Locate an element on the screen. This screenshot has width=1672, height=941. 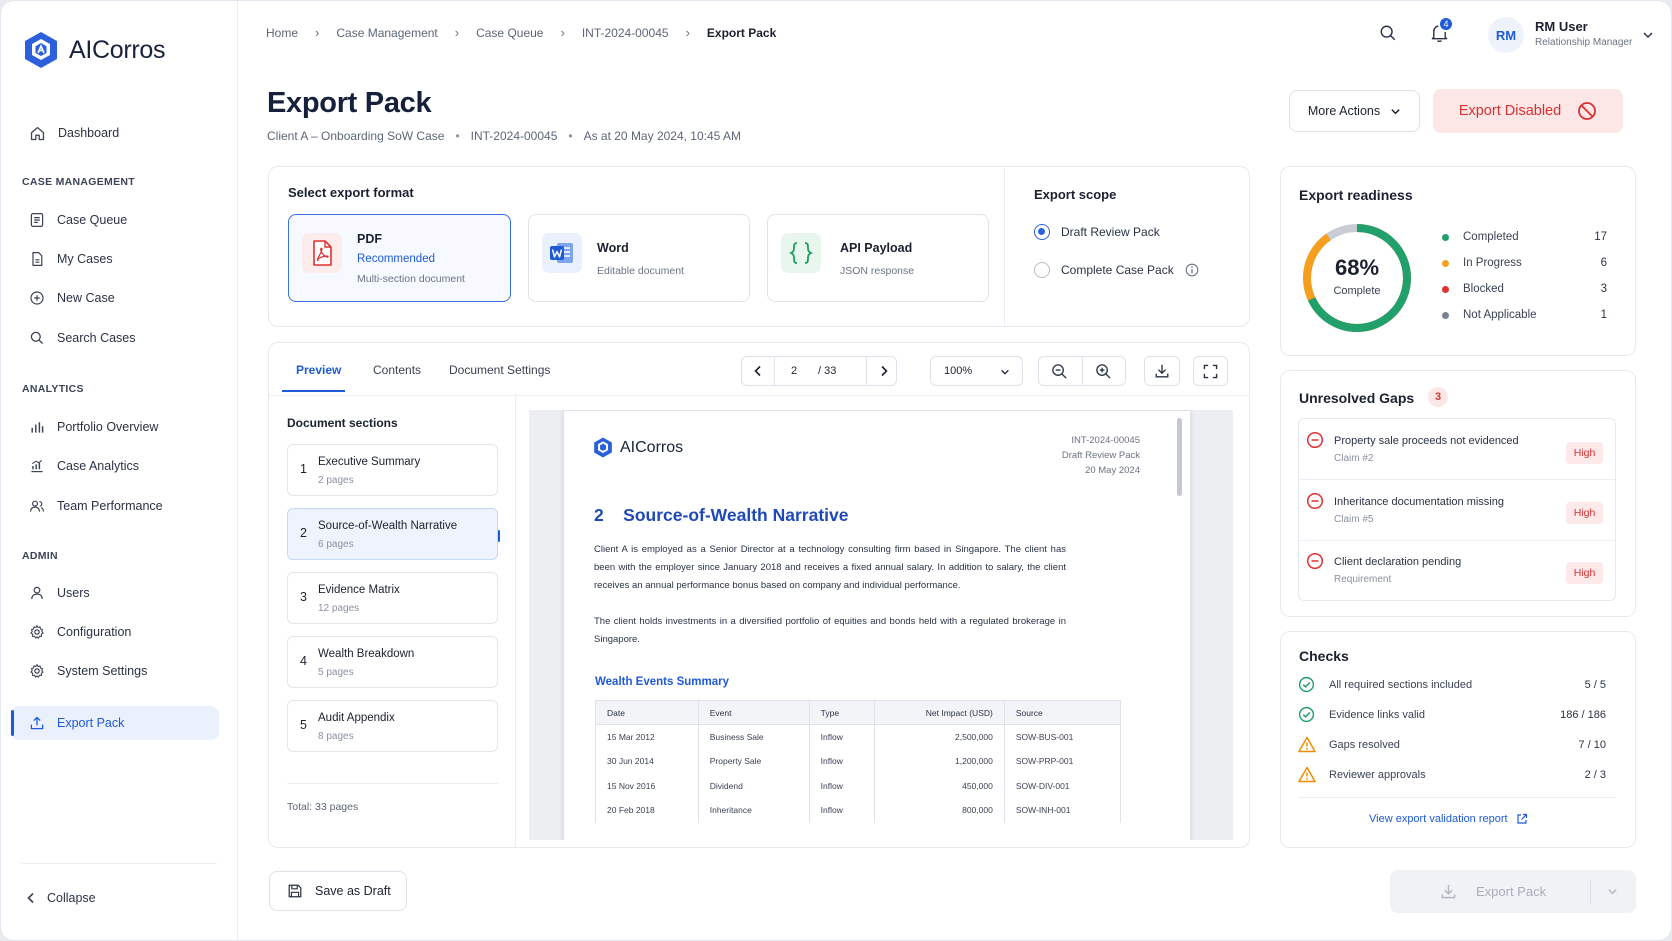
app-name: AICorros is located at coordinates (117, 49).